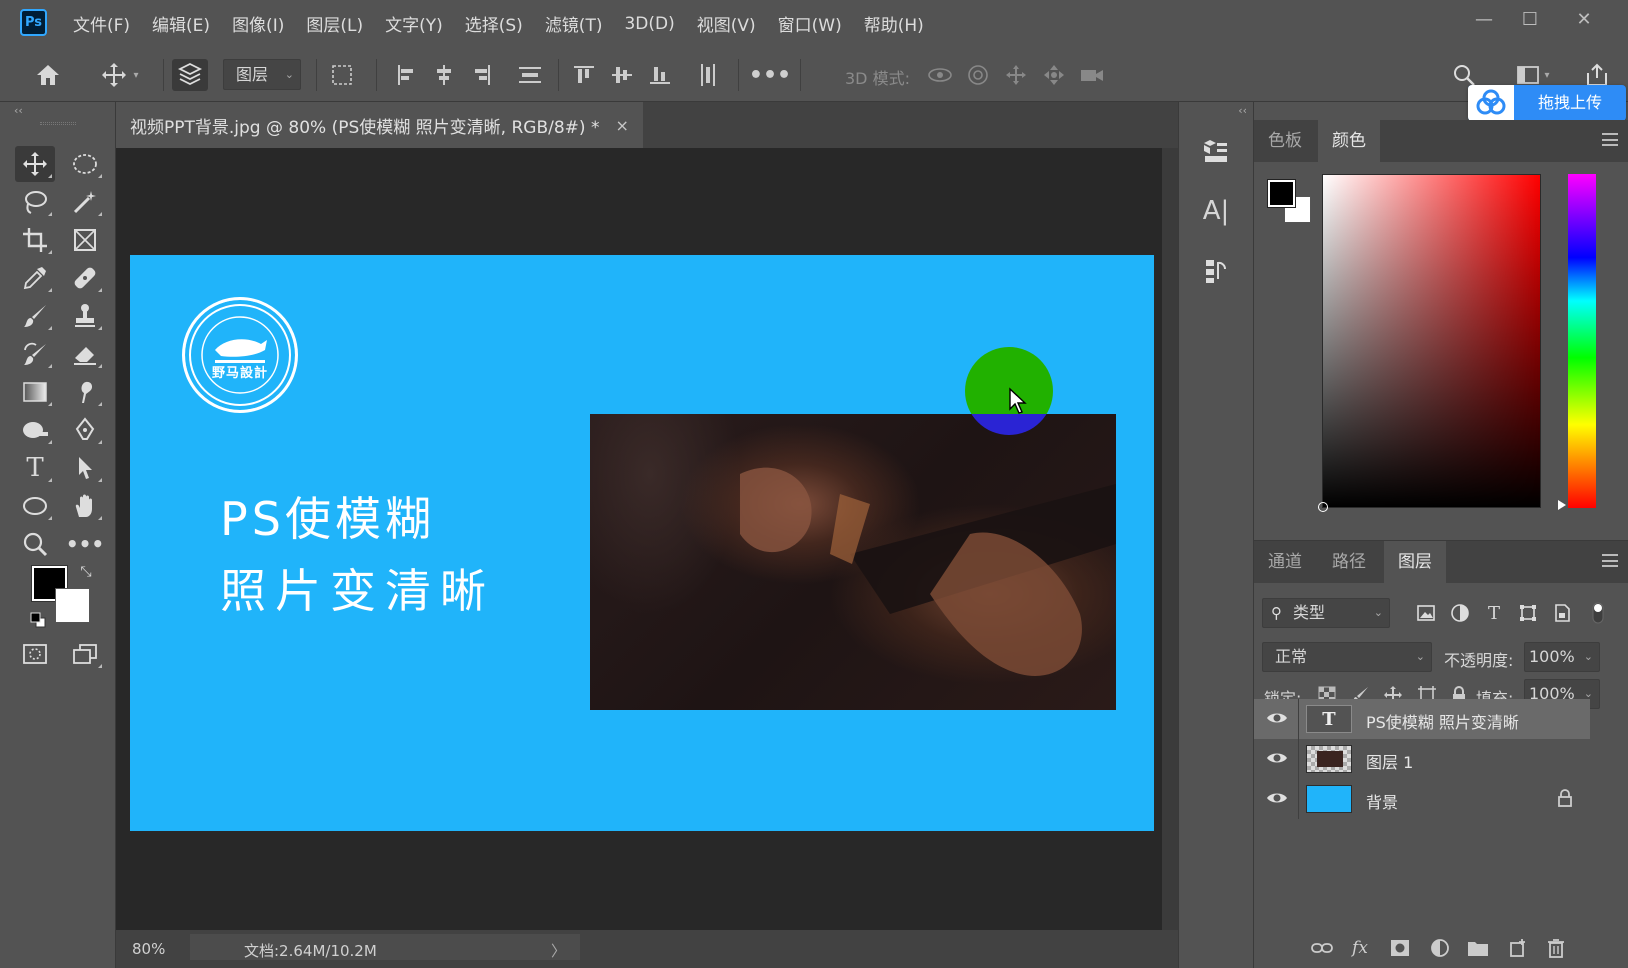 The image size is (1628, 968). Describe the element at coordinates (1382, 801) in the screenshot. I see `layer-name: 背景` at that location.